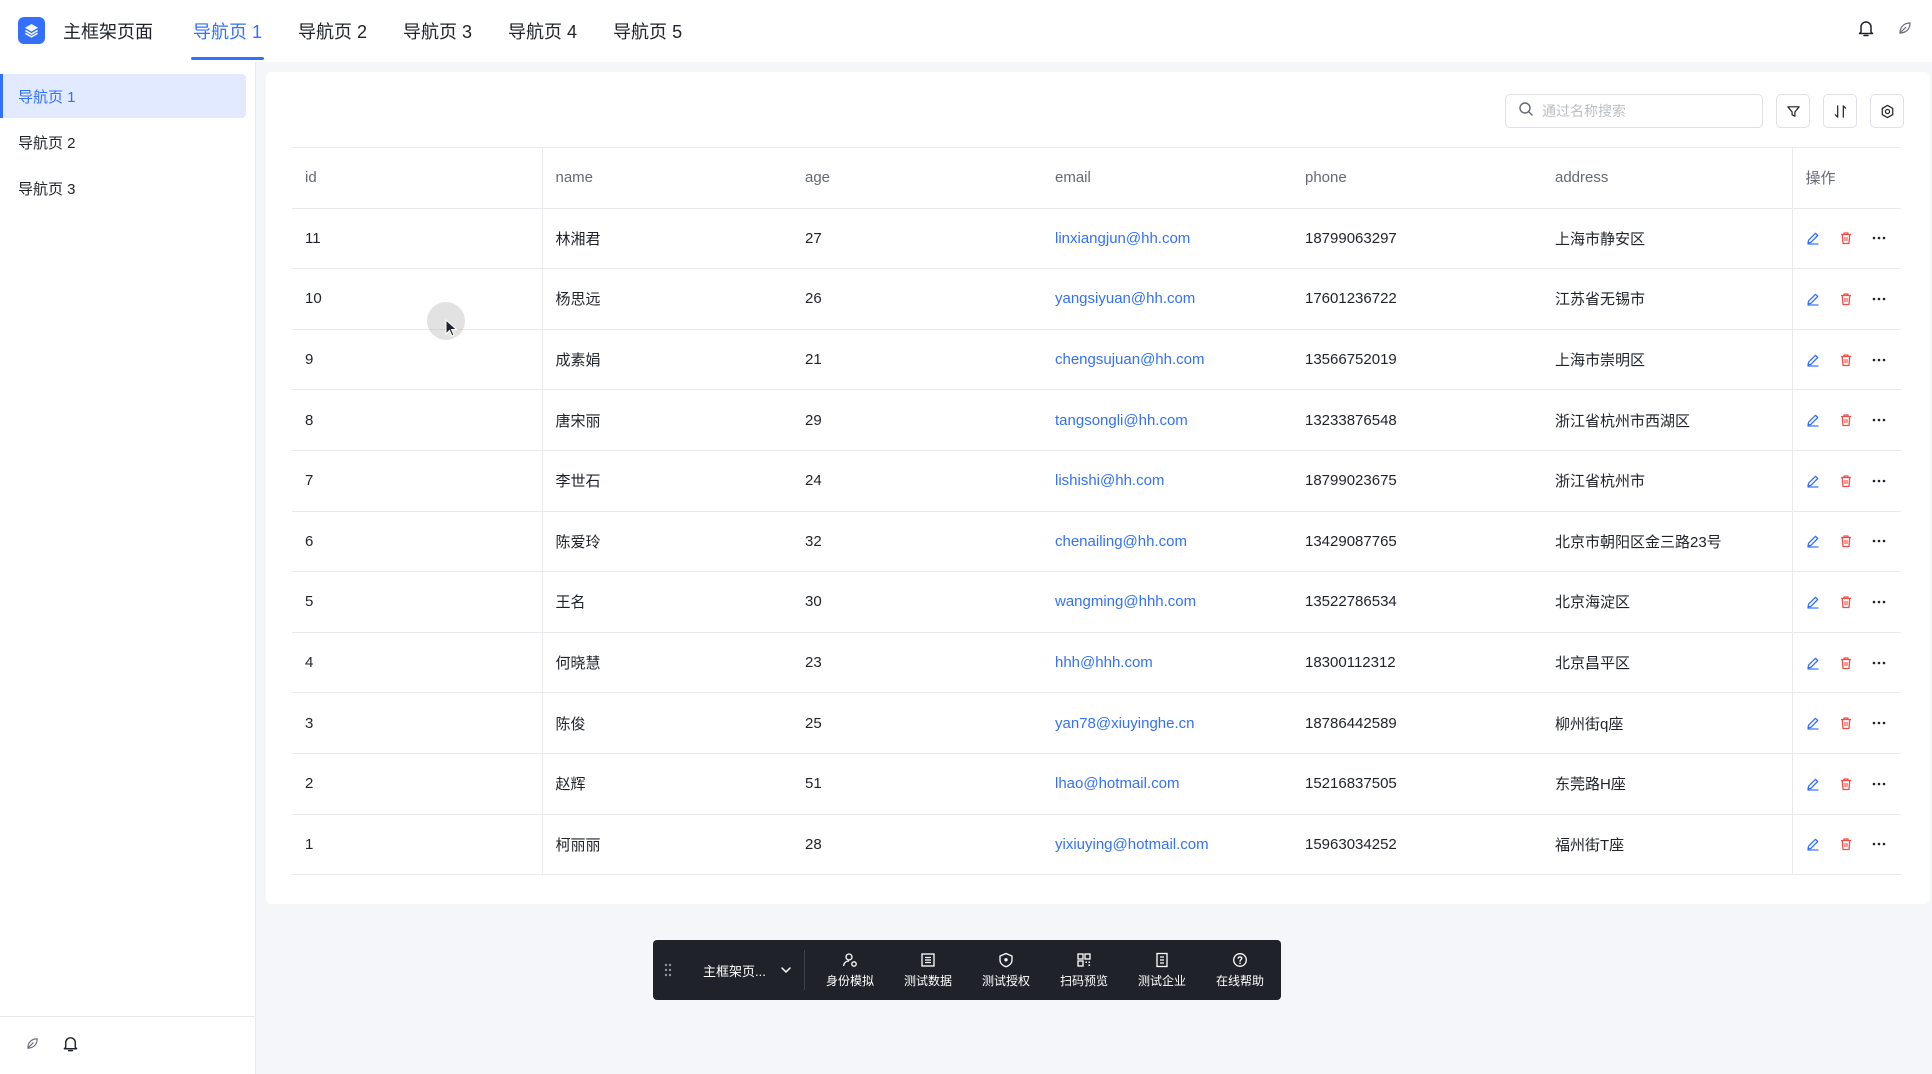 Image resolution: width=1932 pixels, height=1074 pixels. Describe the element at coordinates (1167, 845) in the screenshot. I see `cell-email: yixiuying@hotmail.com` at that location.